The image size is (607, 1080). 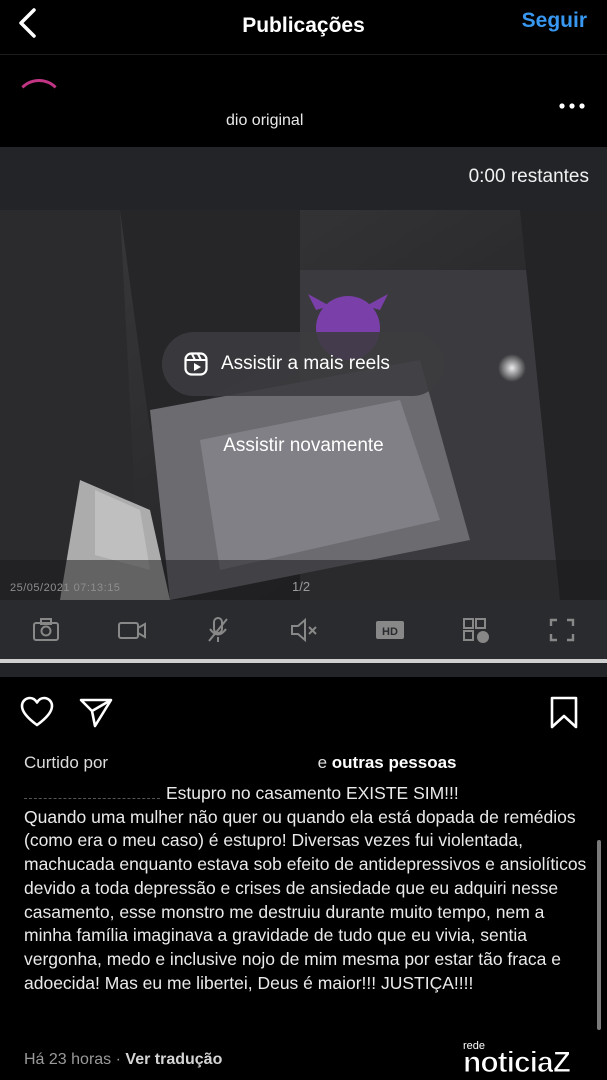 I want to click on send-icon, so click(x=96, y=713).